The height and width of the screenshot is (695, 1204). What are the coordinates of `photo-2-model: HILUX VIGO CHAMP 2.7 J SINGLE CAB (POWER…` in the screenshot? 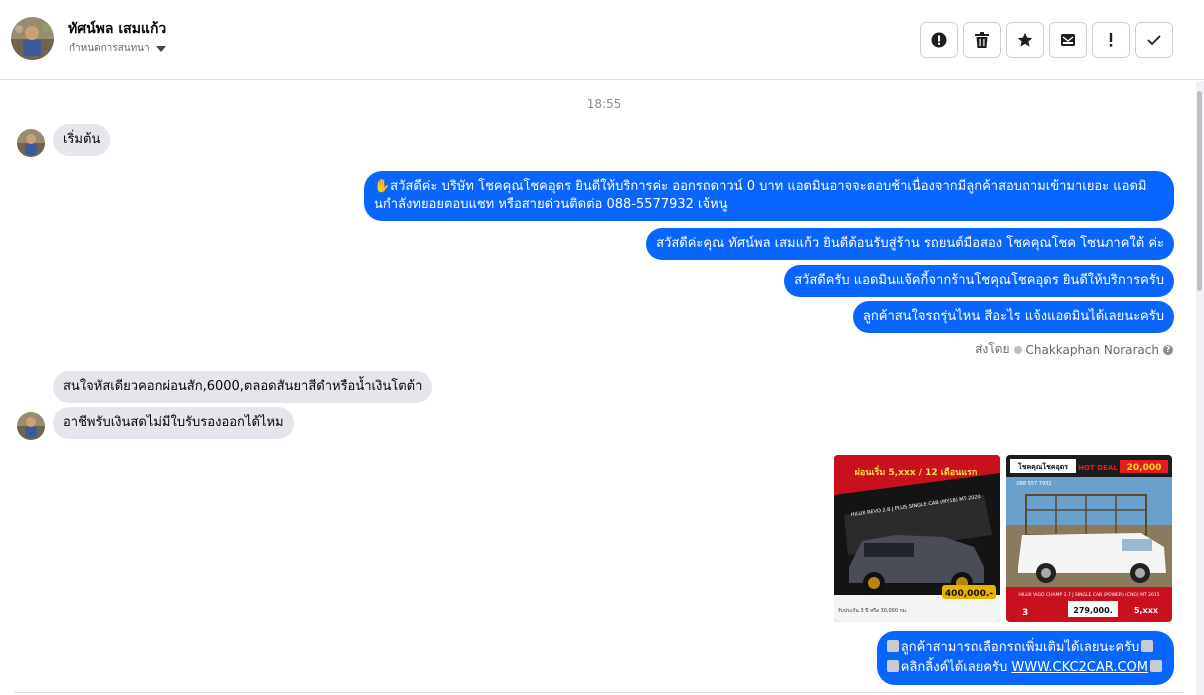 It's located at (1088, 595).